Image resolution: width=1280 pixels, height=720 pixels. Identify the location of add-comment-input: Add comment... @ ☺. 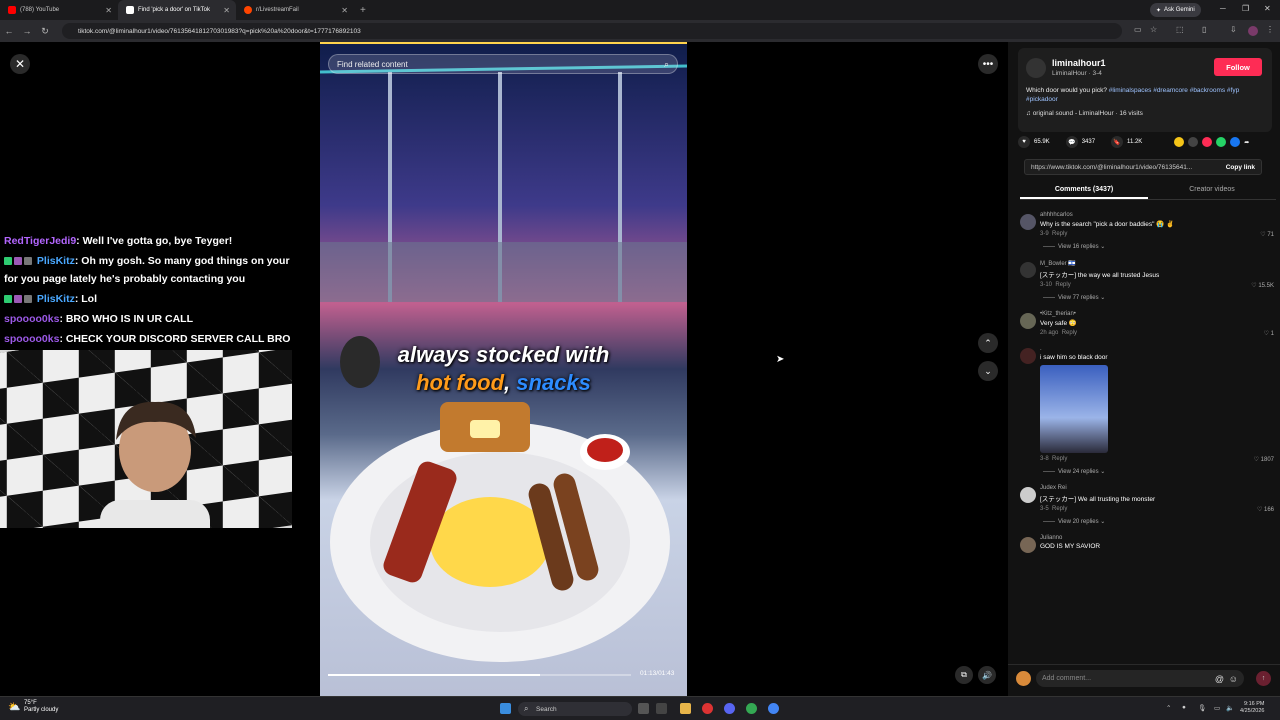
(1140, 678).